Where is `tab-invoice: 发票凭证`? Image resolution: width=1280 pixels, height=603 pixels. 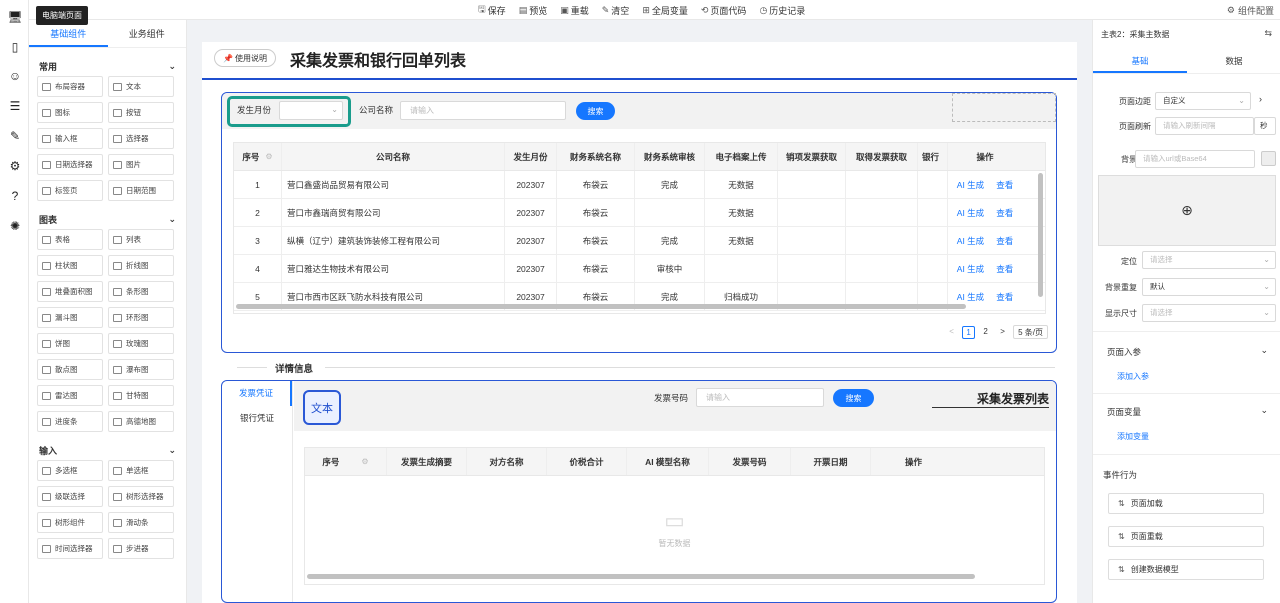 tab-invoice: 发票凭证 is located at coordinates (257, 393).